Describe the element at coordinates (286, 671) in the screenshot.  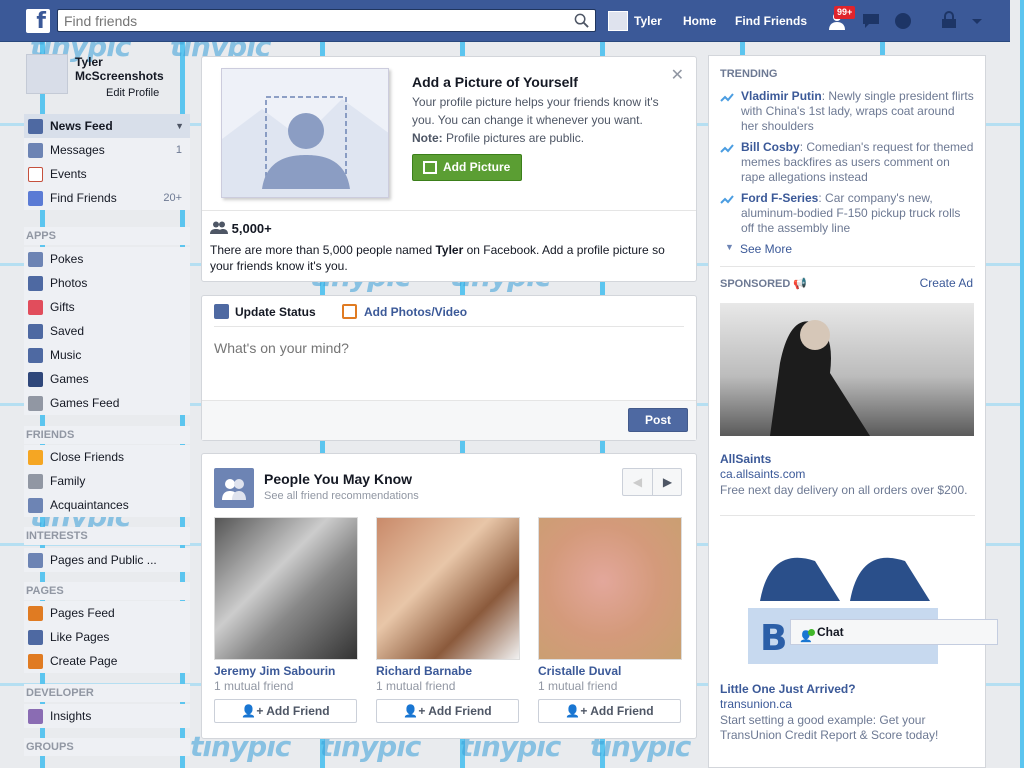
I see `person-name: Jeremy Jim Sabourin` at that location.